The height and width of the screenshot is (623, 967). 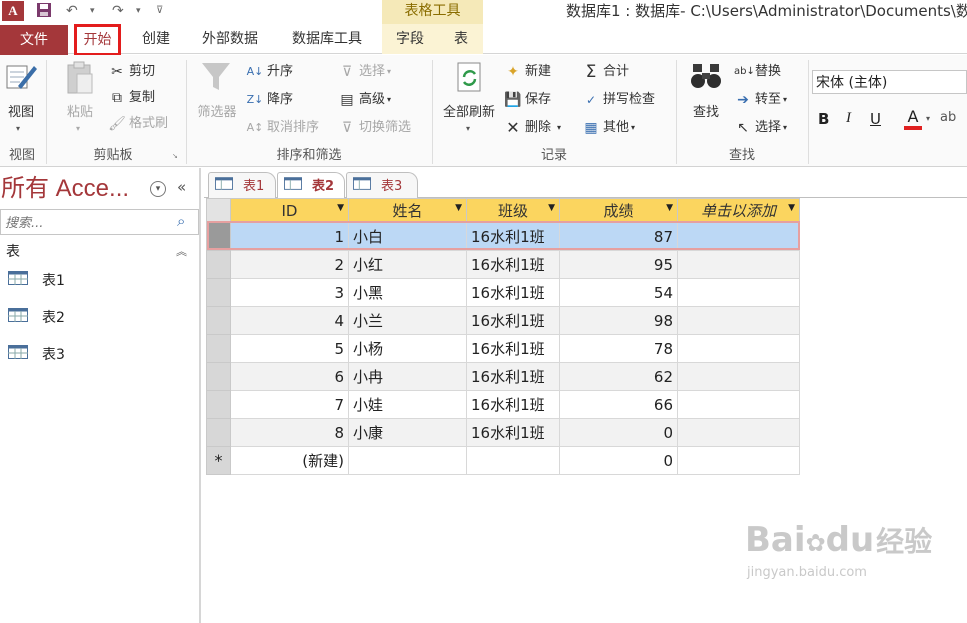 I want to click on table-row: 2 小红 16水利1班 95, so click(x=503, y=264).